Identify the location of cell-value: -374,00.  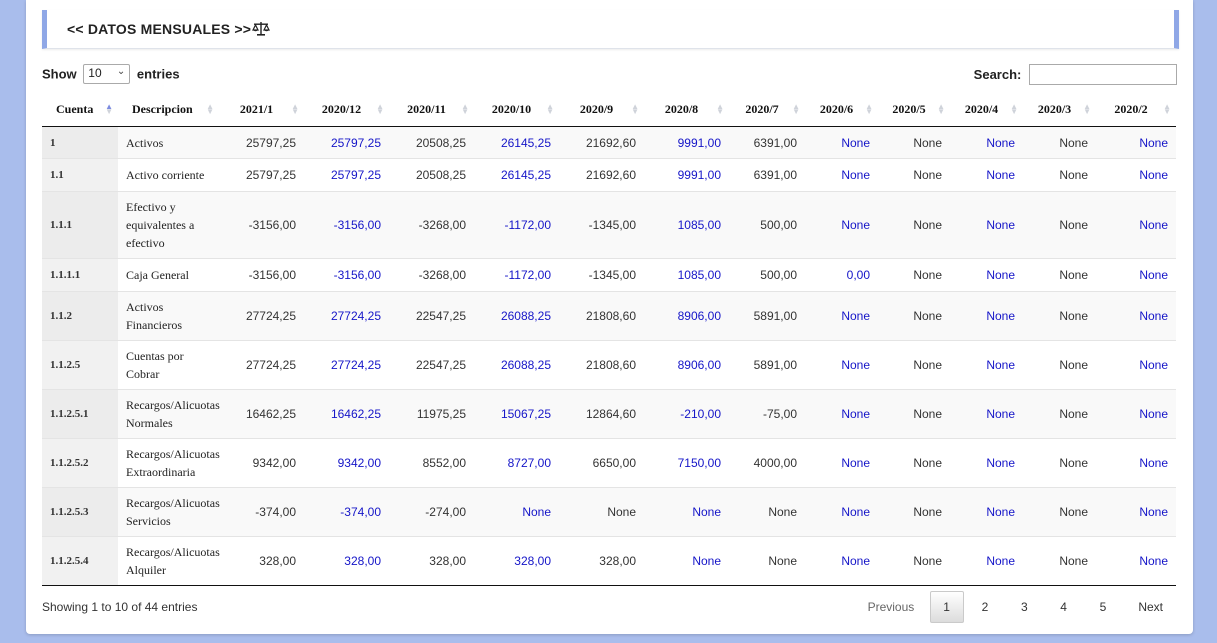
(261, 512).